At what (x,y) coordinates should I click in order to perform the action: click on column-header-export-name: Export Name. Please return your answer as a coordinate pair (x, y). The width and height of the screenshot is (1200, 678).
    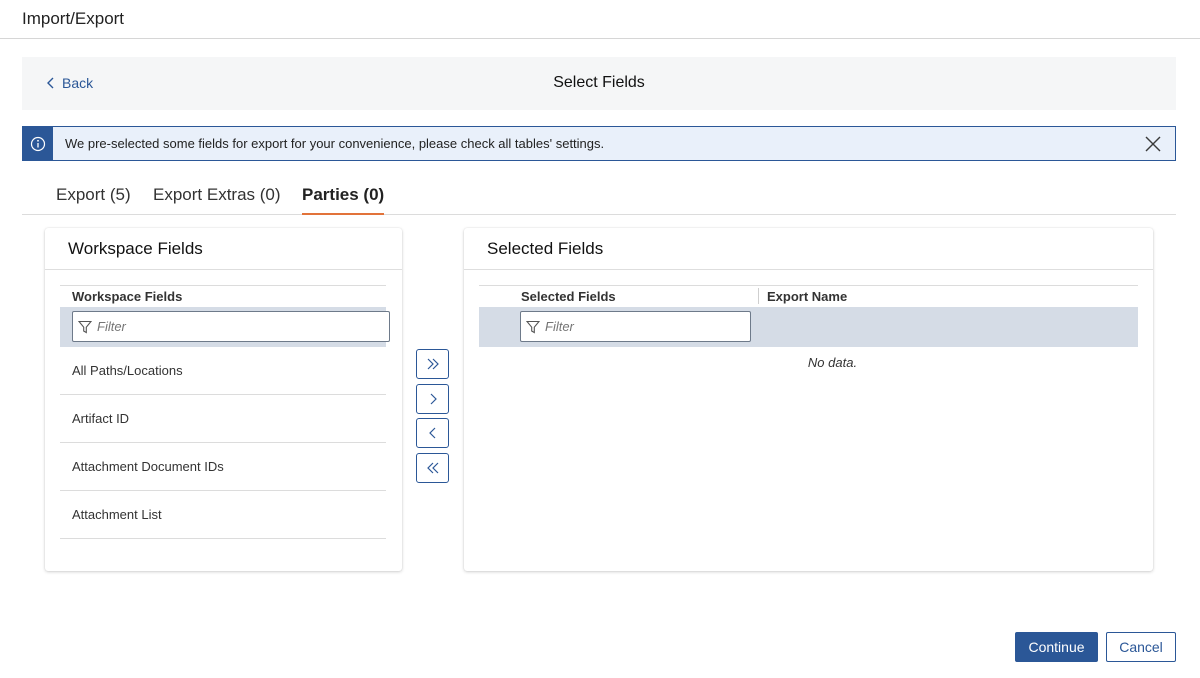
    Looking at the image, I should click on (807, 296).